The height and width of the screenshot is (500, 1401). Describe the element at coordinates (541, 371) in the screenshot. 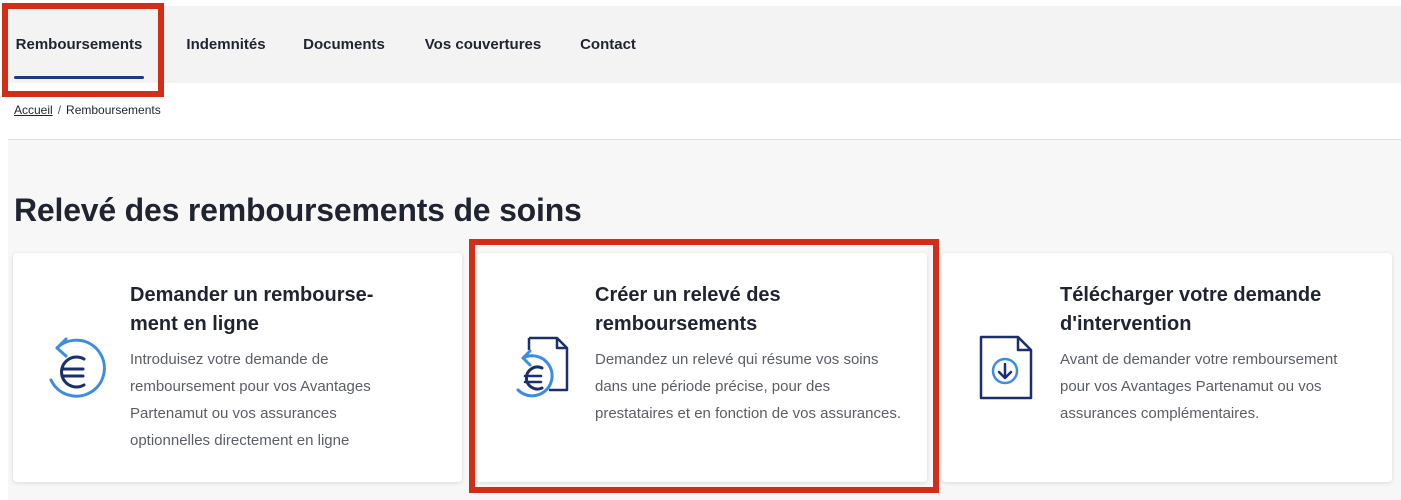

I see `document-euro-icon` at that location.